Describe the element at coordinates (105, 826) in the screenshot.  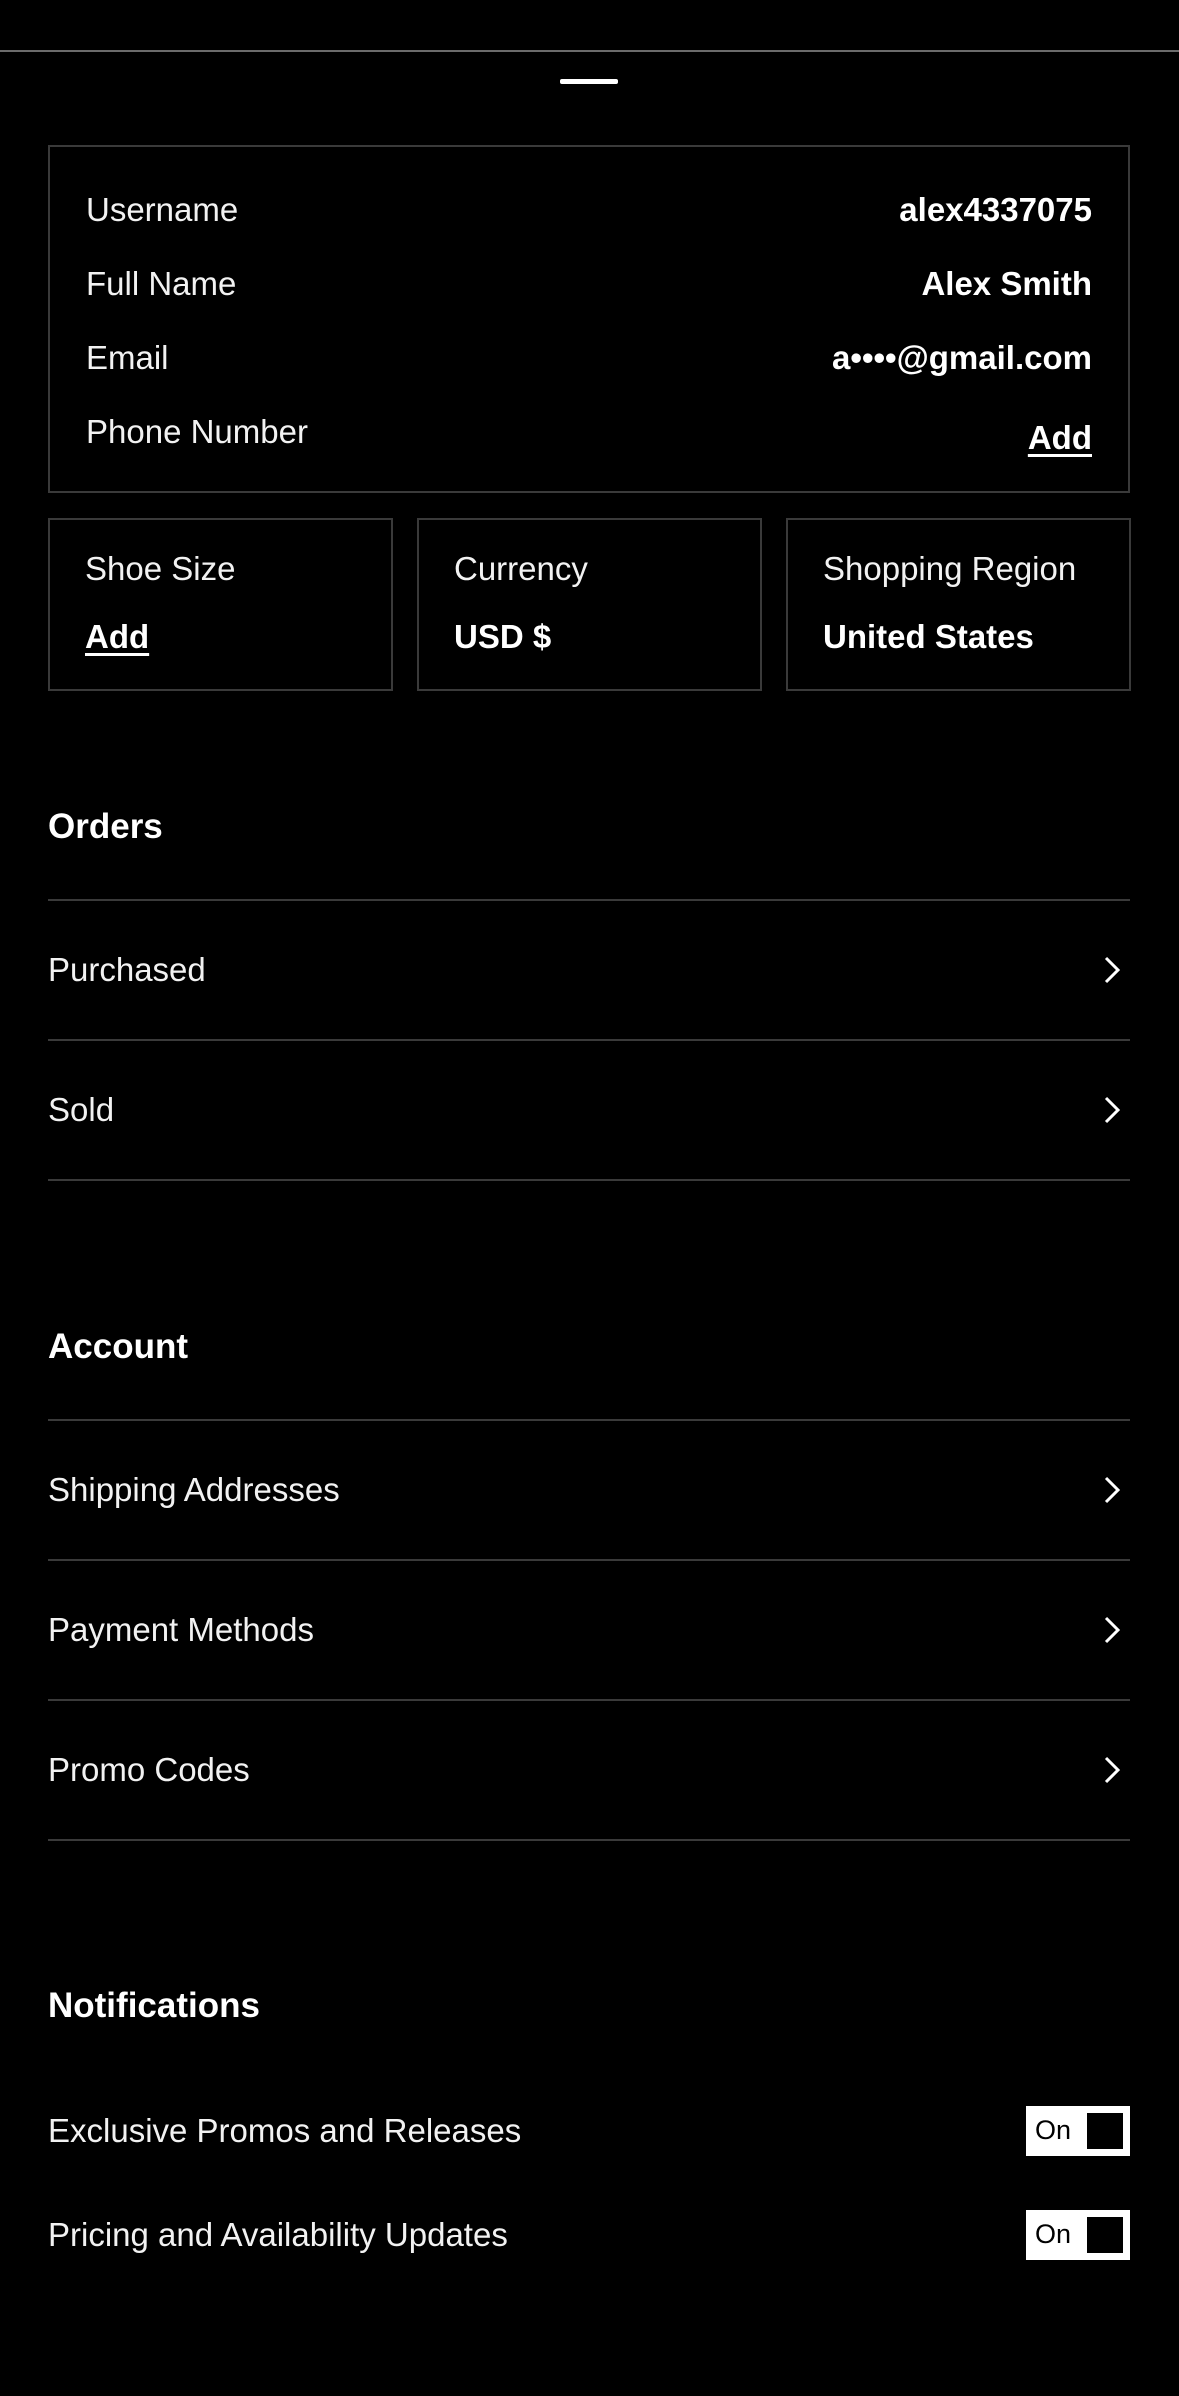
I see `orders-section-title: Orders` at that location.